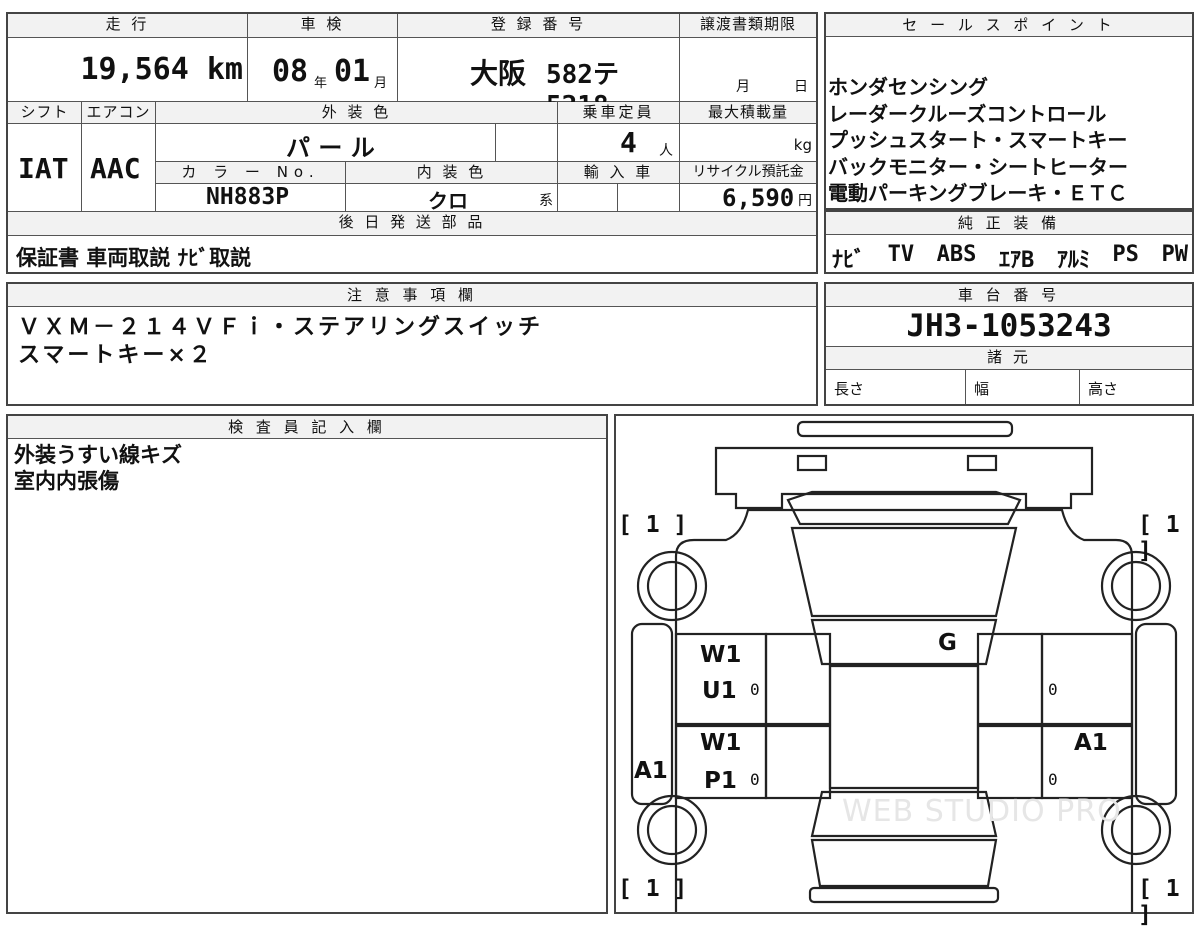 The width and height of the screenshot is (1200, 928). Describe the element at coordinates (1156, 714) in the screenshot. I see `right-rocker-shape` at that location.